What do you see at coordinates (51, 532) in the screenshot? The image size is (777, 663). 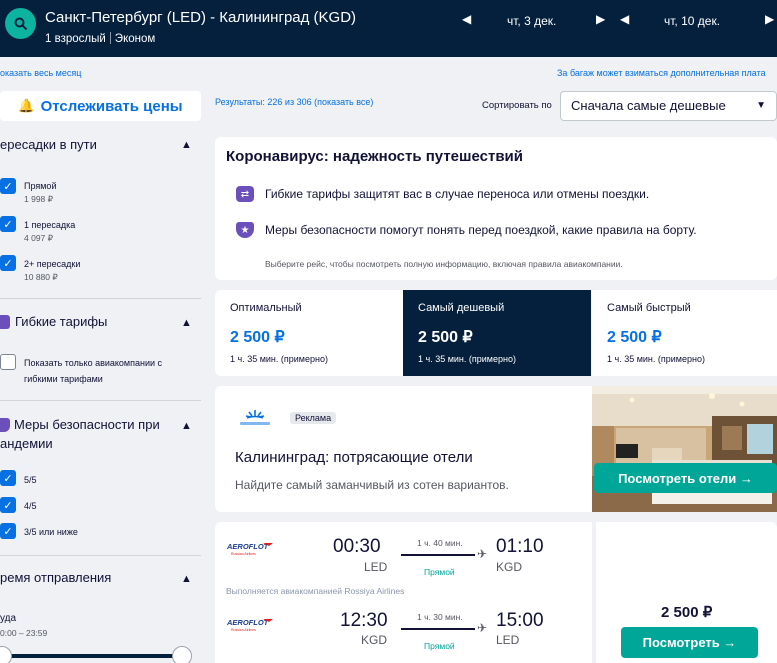 I see `safety-option-label: 3/5 или ниже` at bounding box center [51, 532].